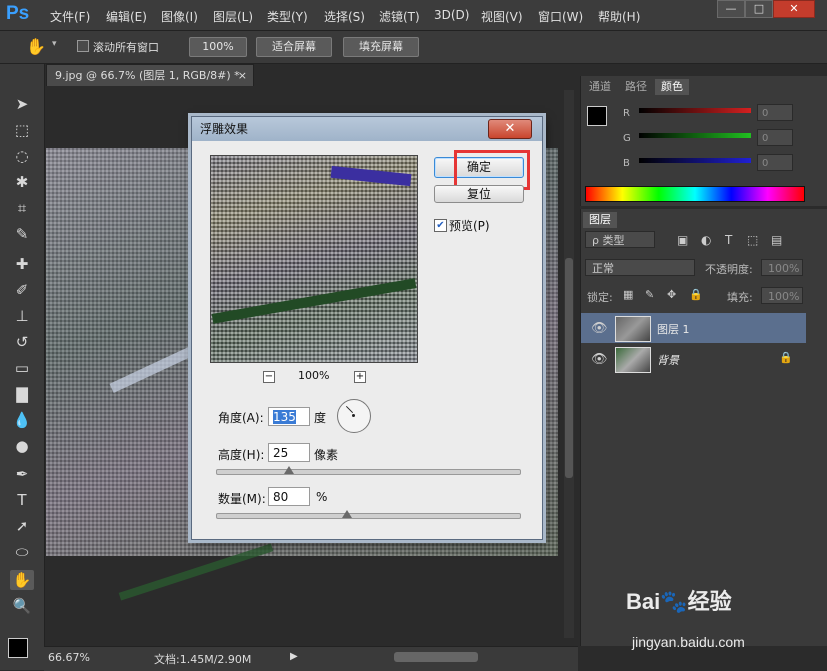 The image size is (827, 671). Describe the element at coordinates (759, 9) in the screenshot. I see `restore-button: □` at that location.